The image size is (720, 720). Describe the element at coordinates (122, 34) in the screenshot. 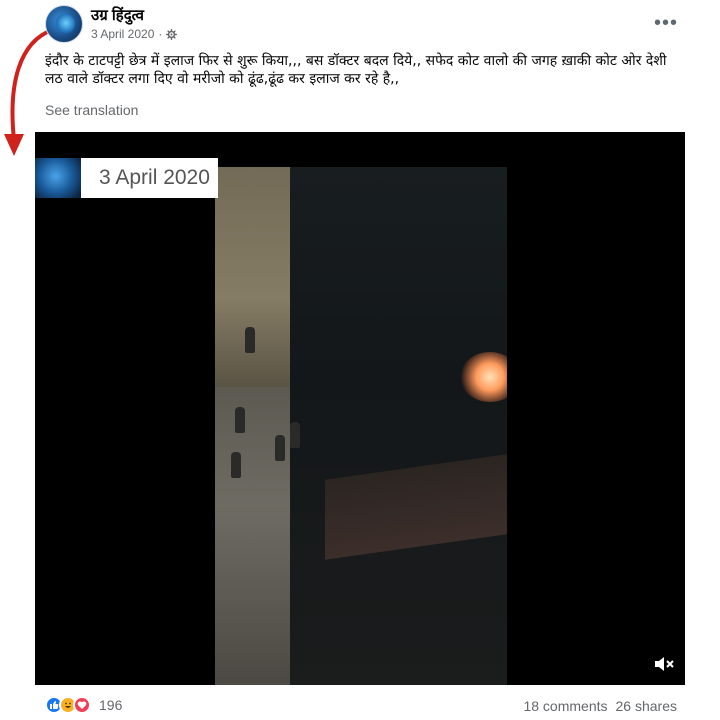

I see `post-date: 3 April 2020` at that location.